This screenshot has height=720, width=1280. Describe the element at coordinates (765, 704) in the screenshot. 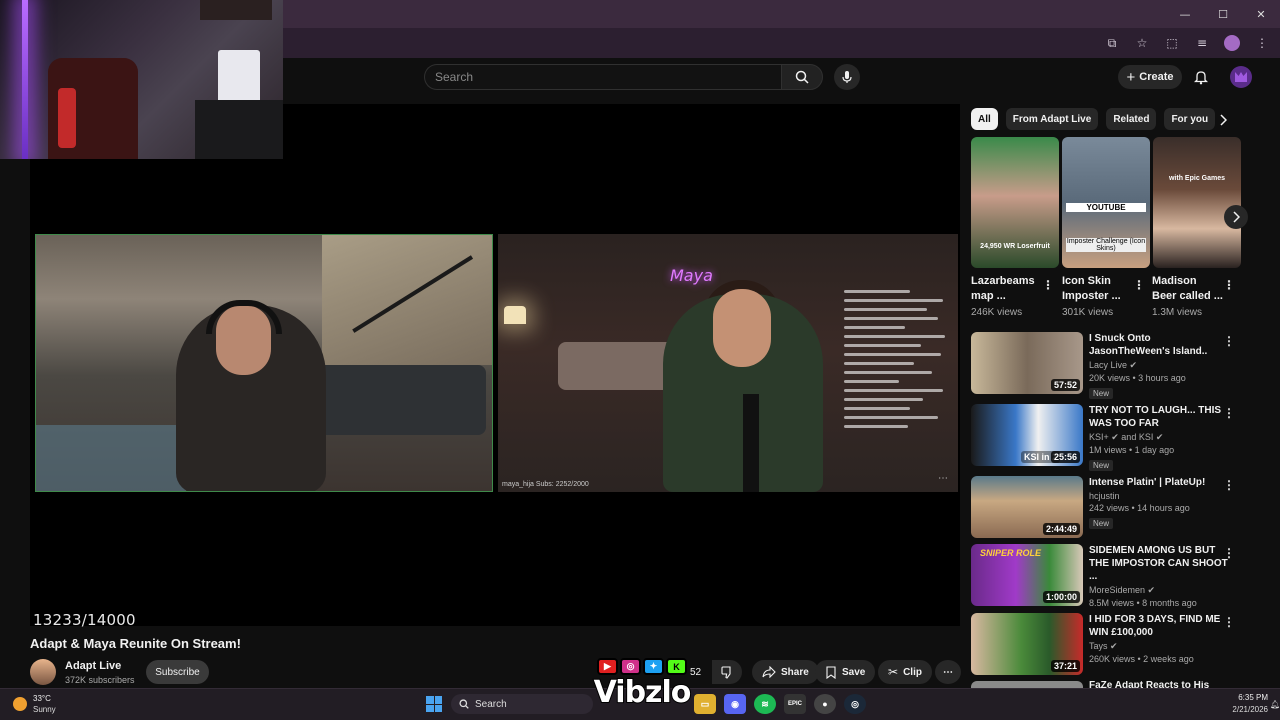

I see `spotify-icon: ≋` at that location.